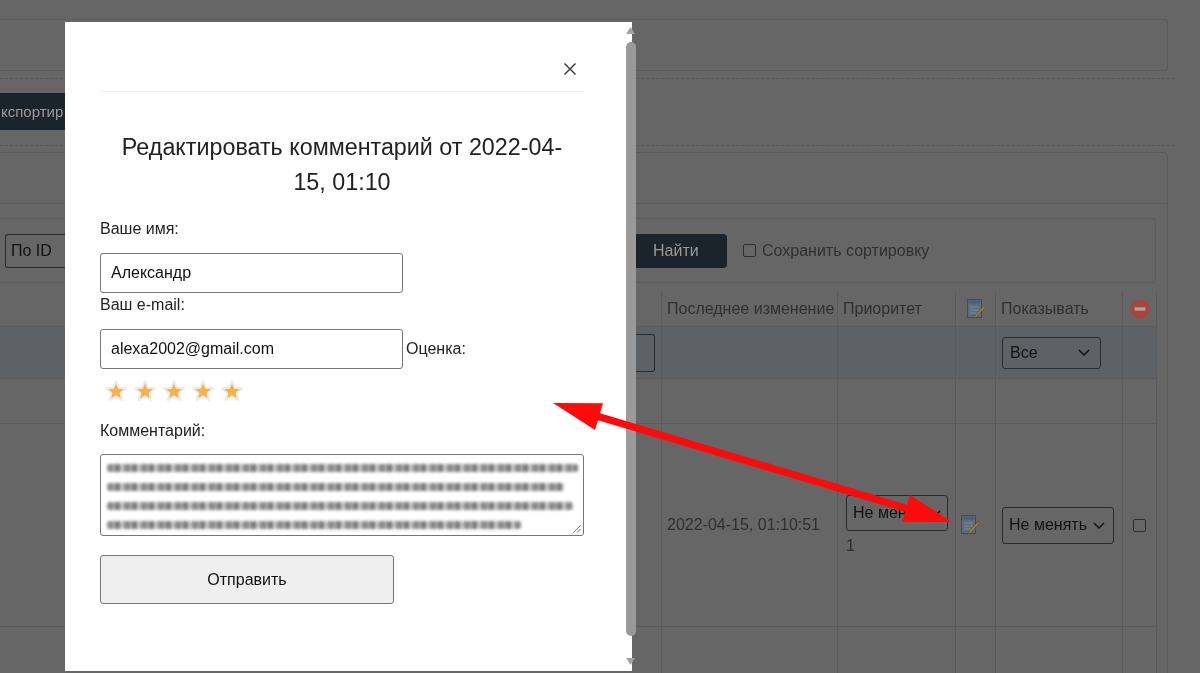  What do you see at coordinates (32, 111) in the screenshot?
I see `export-button: кспортир` at bounding box center [32, 111].